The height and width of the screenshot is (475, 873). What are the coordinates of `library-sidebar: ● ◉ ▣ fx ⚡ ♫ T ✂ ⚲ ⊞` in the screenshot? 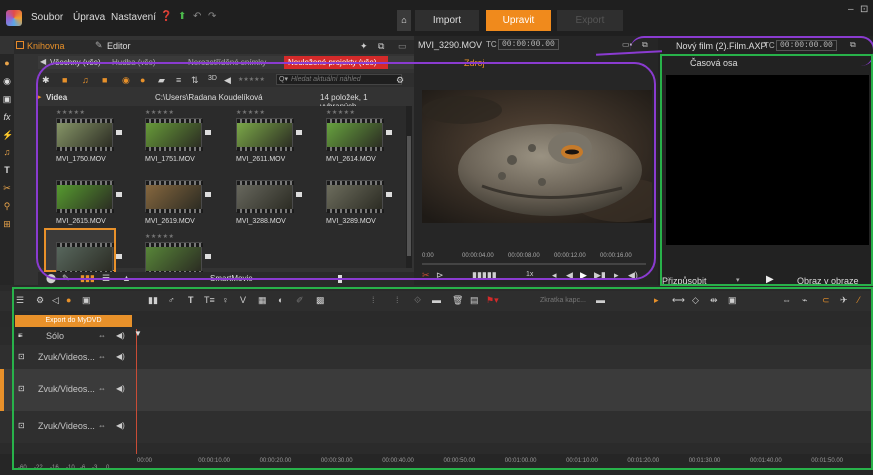 It's located at (7, 169).